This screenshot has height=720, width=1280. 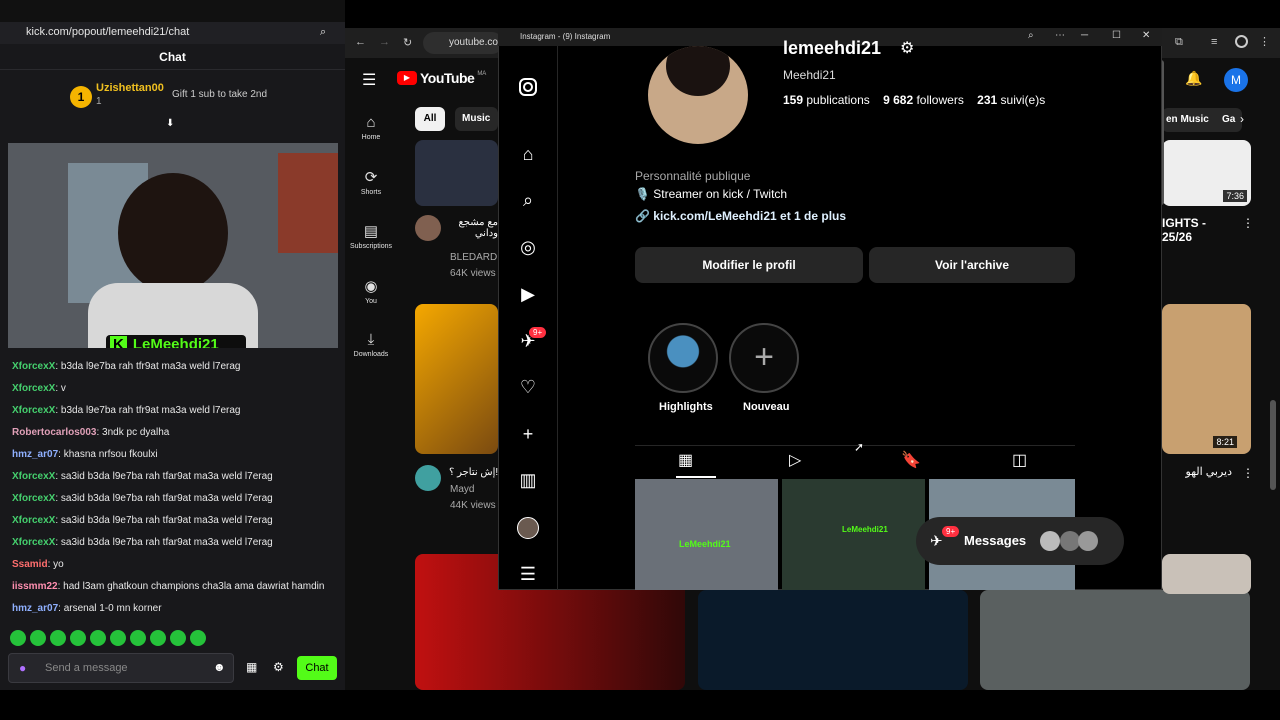 What do you see at coordinates (371, 231) in the screenshot?
I see `nav-icon: ▤` at bounding box center [371, 231].